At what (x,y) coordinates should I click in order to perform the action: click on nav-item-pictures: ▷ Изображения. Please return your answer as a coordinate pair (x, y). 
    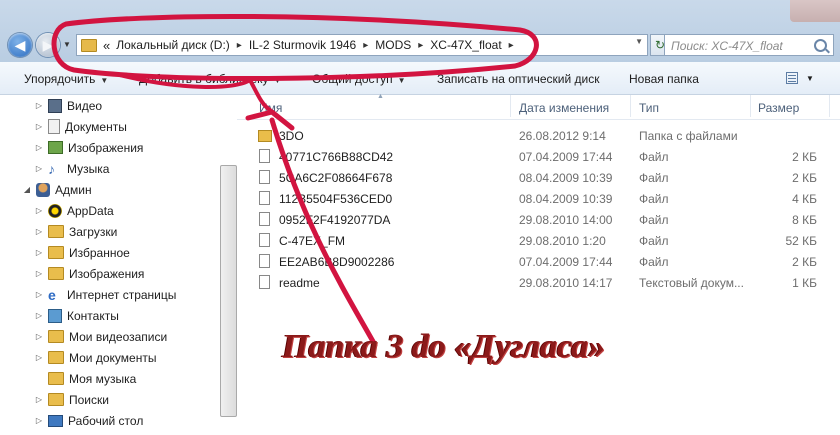
    Looking at the image, I should click on (89, 147).